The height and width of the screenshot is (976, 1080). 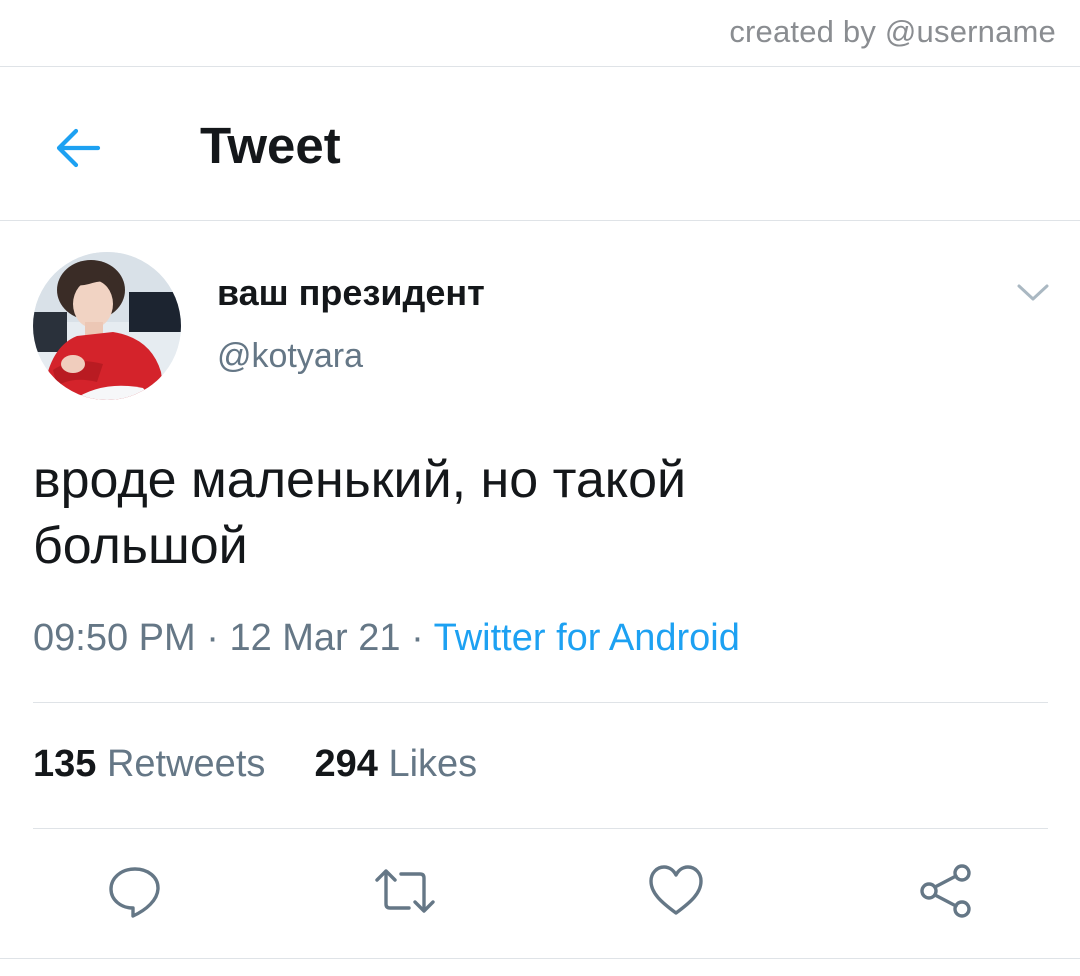 I want to click on tweet-text-line: вроде маленький, но такой, so click(x=360, y=480).